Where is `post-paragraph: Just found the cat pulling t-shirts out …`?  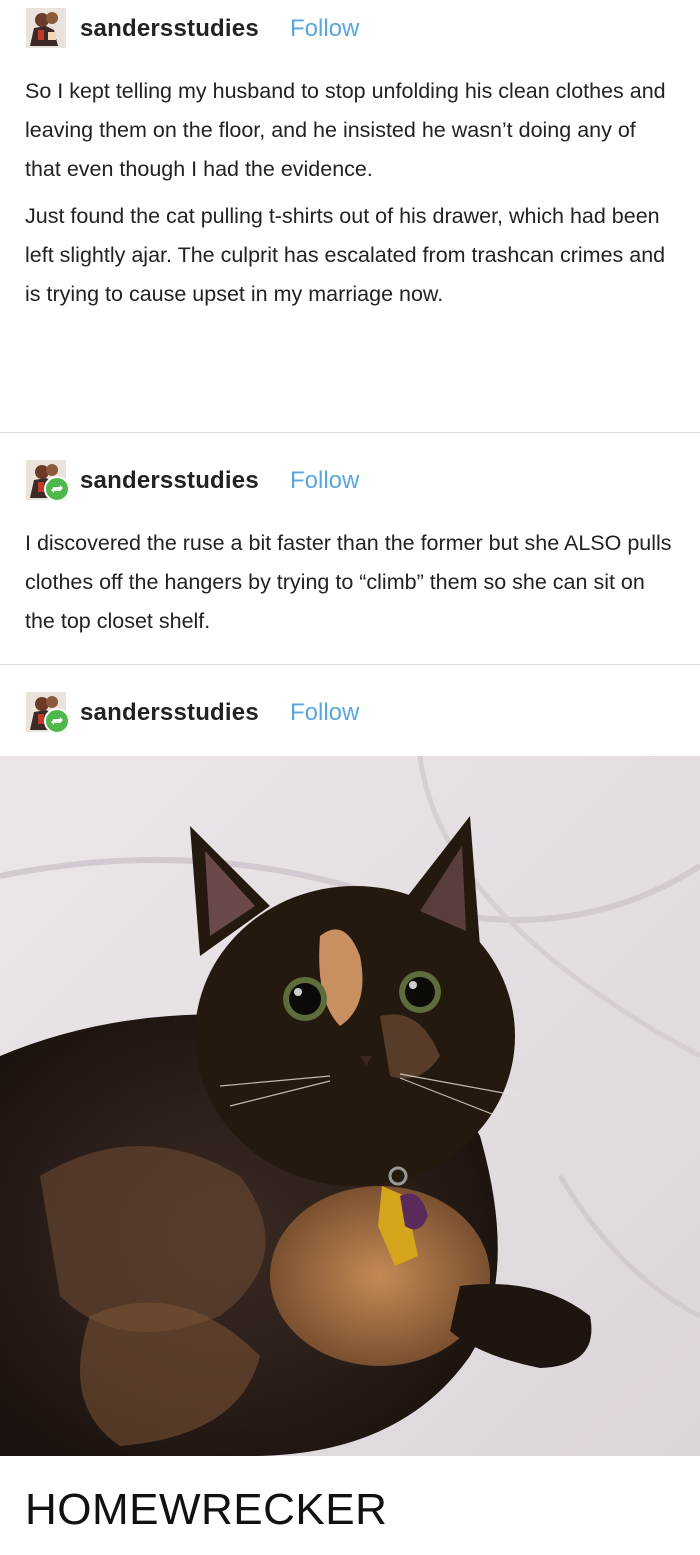
post-paragraph: Just found the cat pulling t-shirts out … is located at coordinates (345, 255).